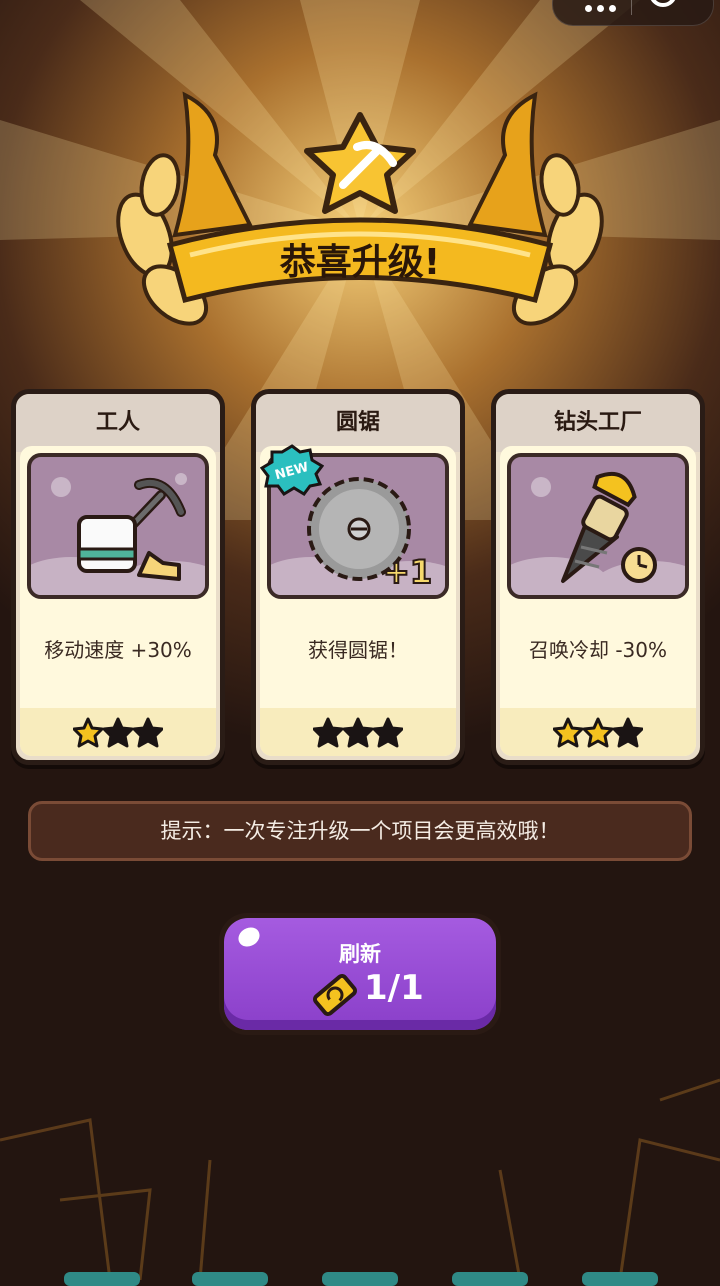  What do you see at coordinates (598, 423) in the screenshot?
I see `card-name: 钻头工厂` at bounding box center [598, 423].